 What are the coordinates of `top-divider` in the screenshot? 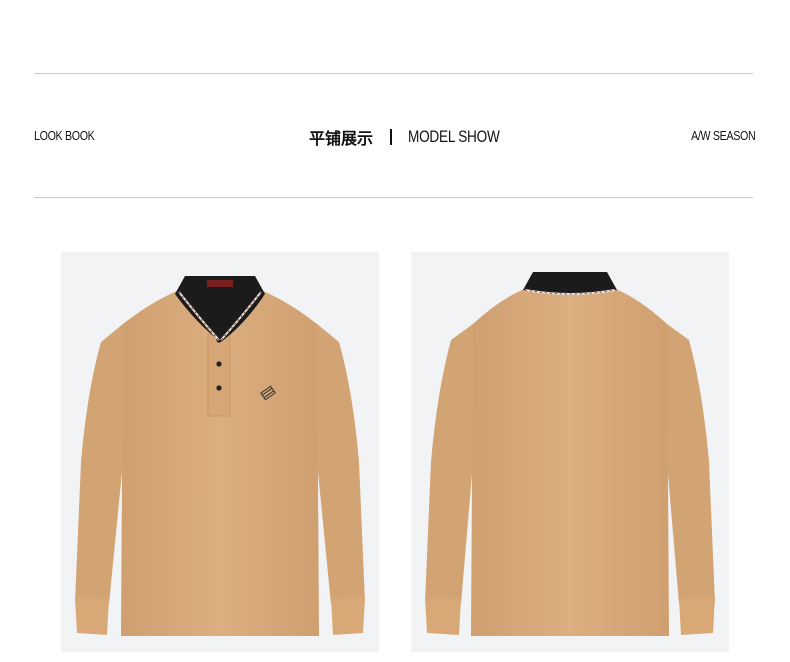 It's located at (393, 73).